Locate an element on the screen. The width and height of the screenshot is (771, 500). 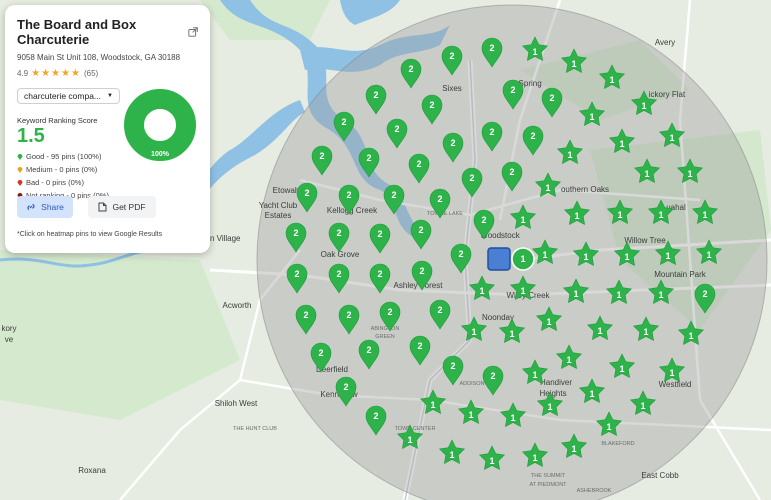
legend-medium: Medium - 0 pins (0%) is located at coordinates (107, 169).